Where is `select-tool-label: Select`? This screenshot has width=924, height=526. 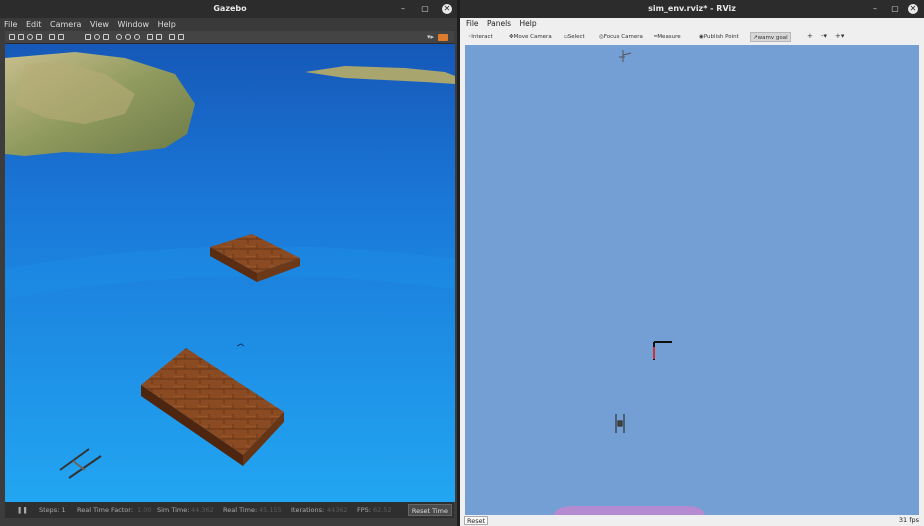
select-tool-label: Select is located at coordinates (576, 37).